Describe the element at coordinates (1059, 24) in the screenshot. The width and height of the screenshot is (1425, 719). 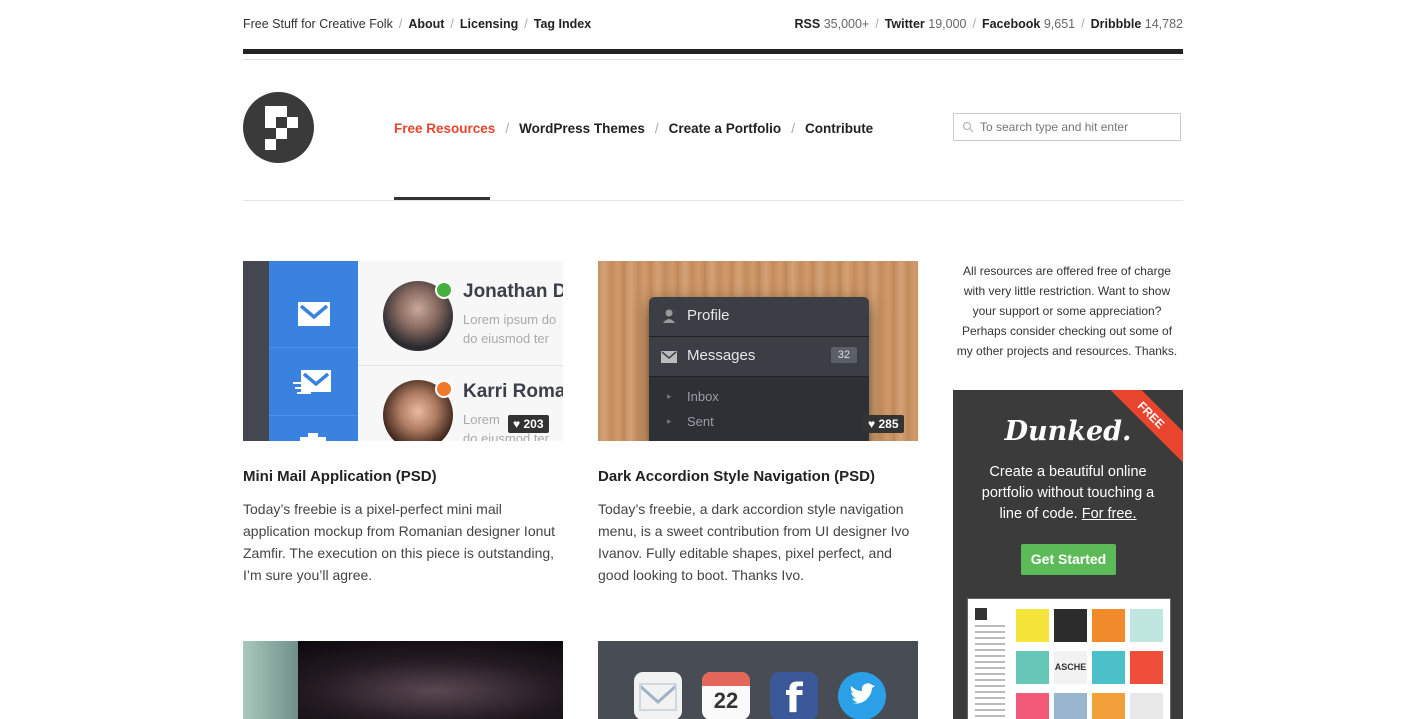
I see `stat-facebook-value: 9,651` at that location.